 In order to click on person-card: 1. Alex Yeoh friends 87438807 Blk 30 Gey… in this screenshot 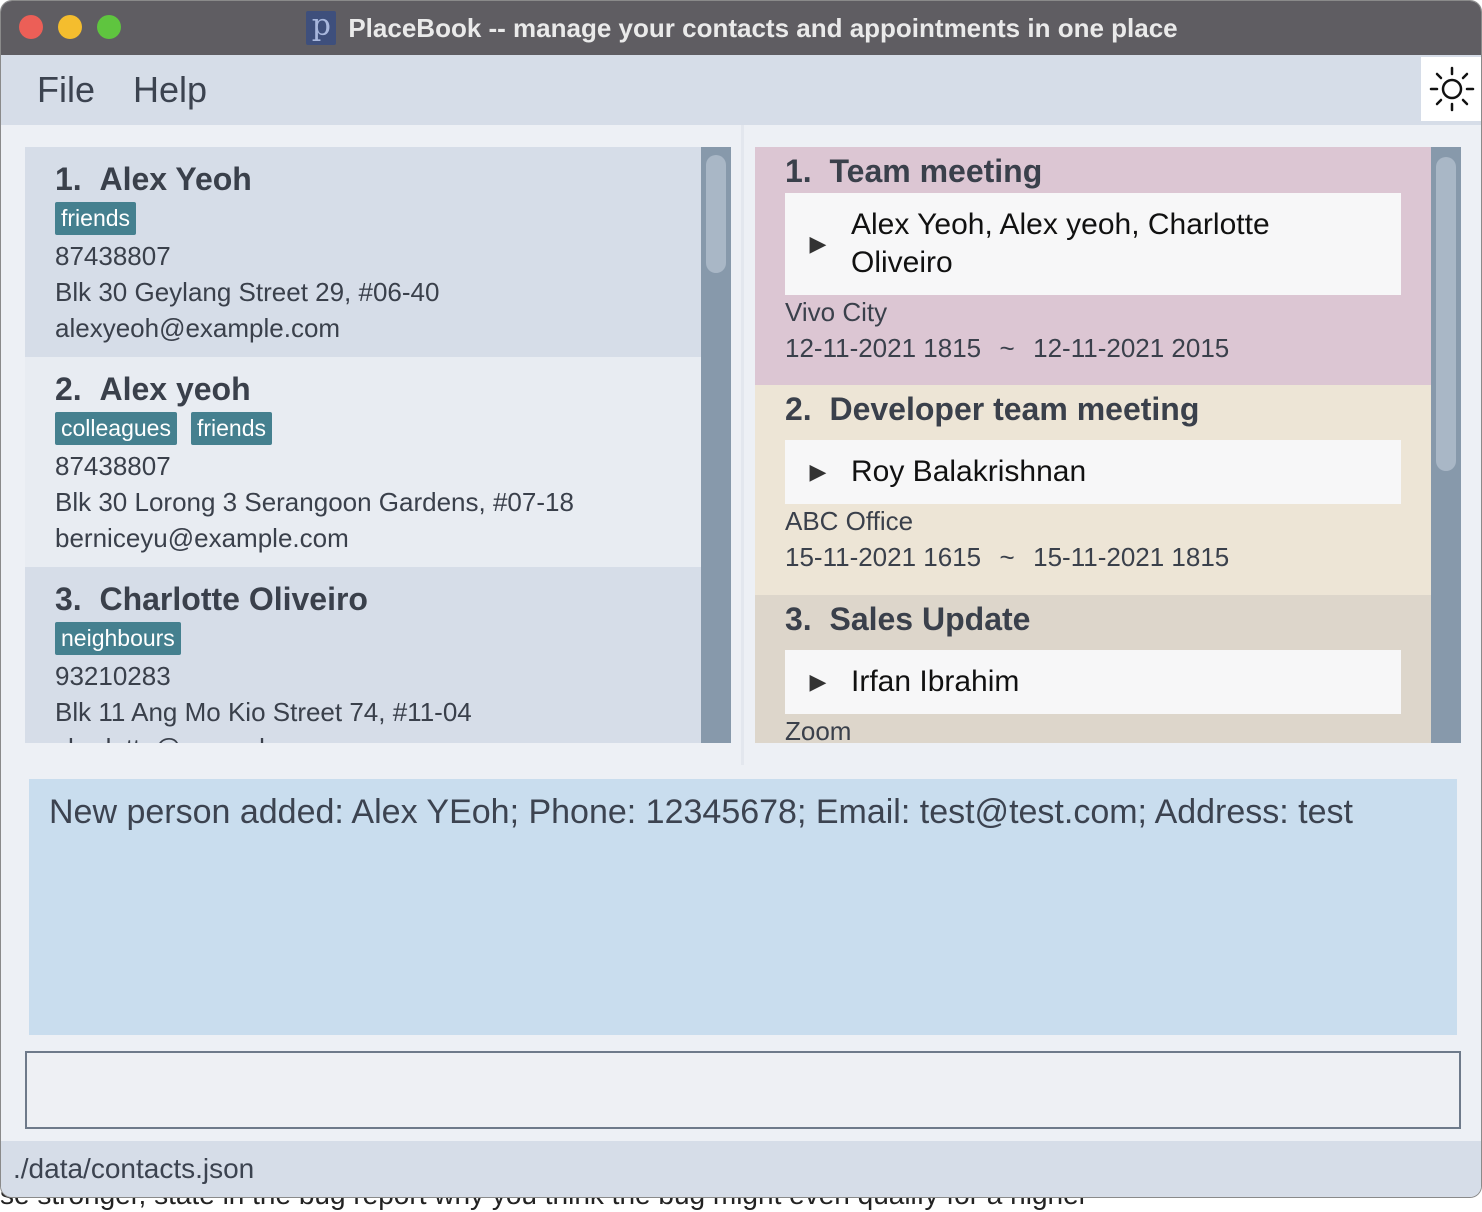, I will do `click(363, 252)`.